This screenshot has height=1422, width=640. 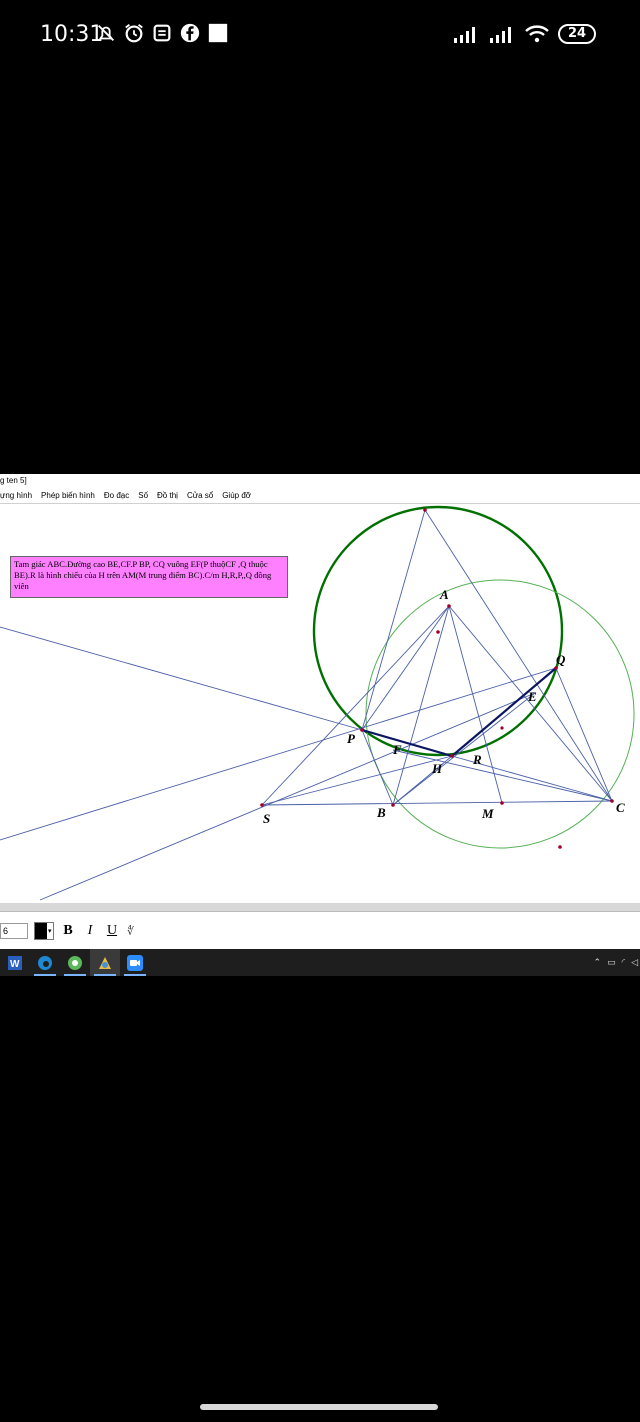 I want to click on battery-tray-icon: ▭, so click(x=611, y=963).